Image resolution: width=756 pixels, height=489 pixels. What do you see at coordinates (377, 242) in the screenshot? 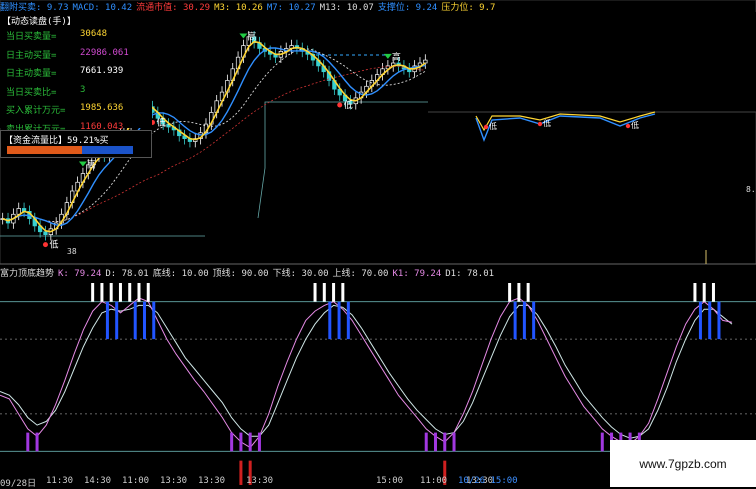
I see `masked-area` at bounding box center [377, 242].